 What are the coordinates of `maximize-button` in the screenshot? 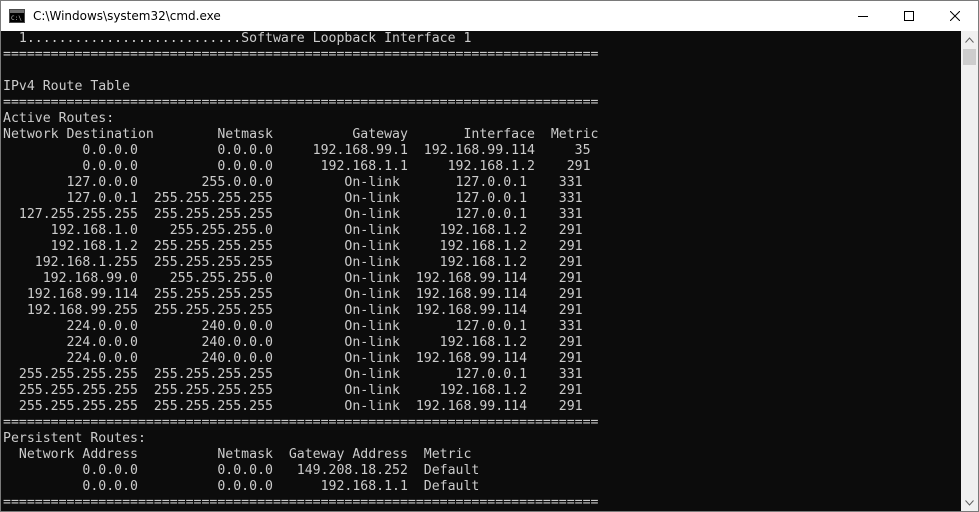 It's located at (909, 16).